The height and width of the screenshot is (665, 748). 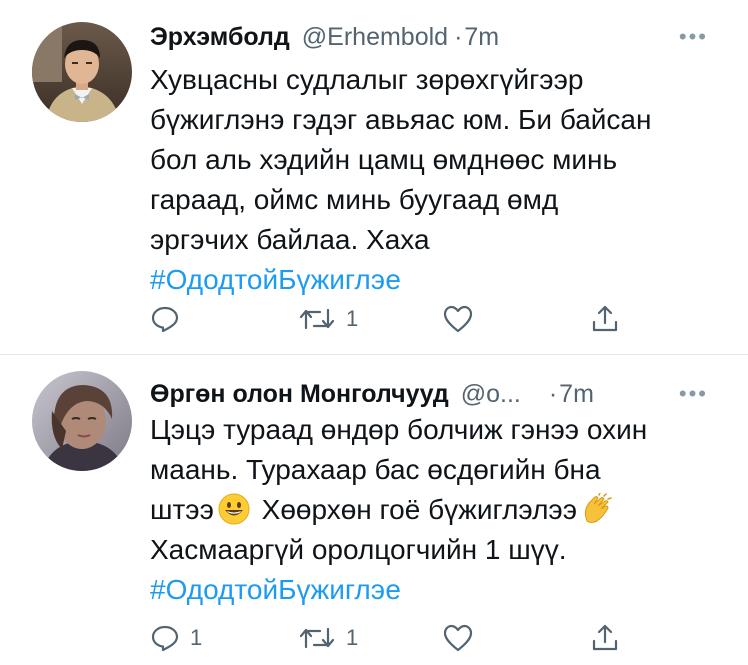 I want to click on tweet-line: бол аль хэдийн цамц өмднөөс минь, so click(x=384, y=159).